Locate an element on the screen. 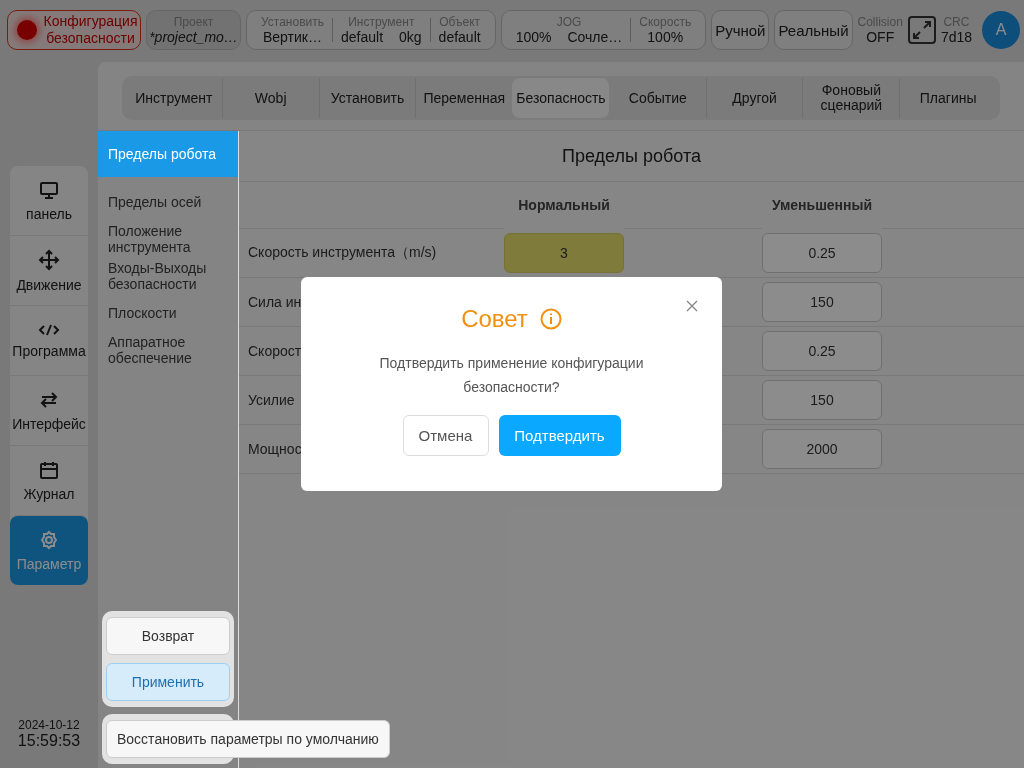  apply-button: Применить is located at coordinates (168, 682).